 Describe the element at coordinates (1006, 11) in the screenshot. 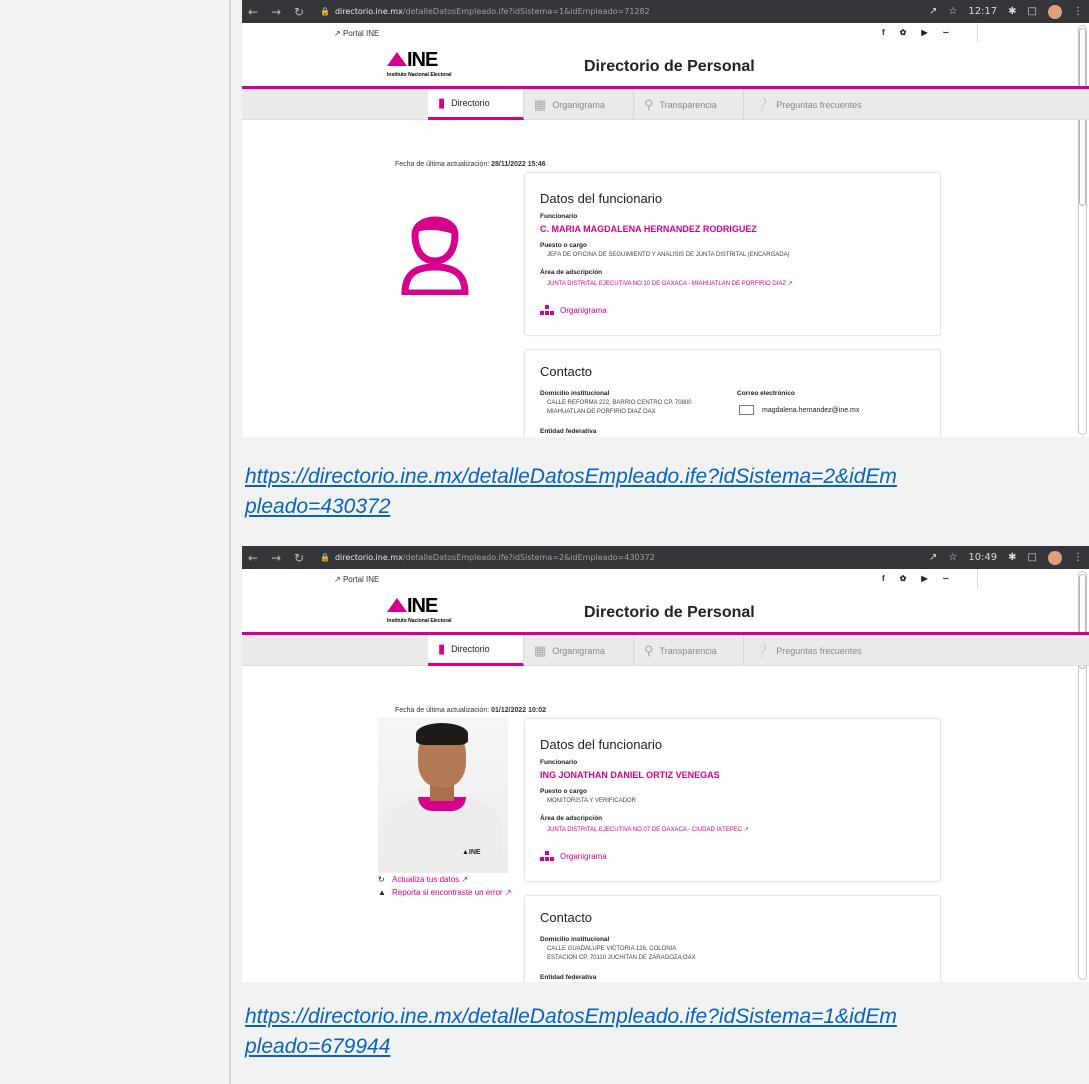

I see `browser-actions: ↗ ☆ 12:17 ✱ □ ⋮` at that location.